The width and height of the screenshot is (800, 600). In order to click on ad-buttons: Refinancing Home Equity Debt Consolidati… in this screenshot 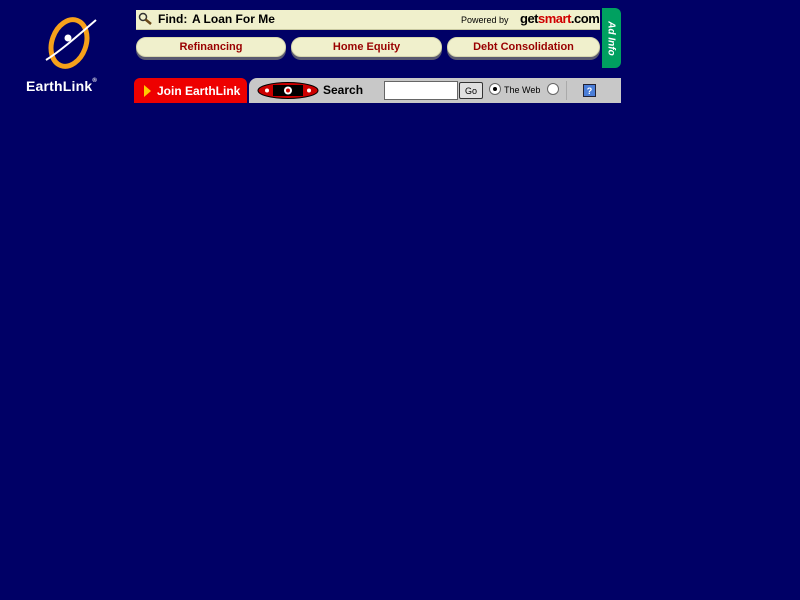, I will do `click(368, 49)`.